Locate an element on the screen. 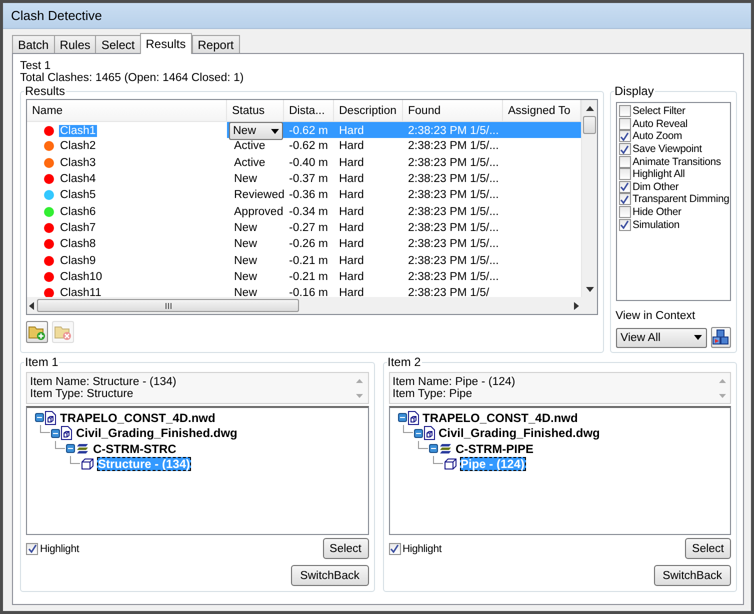  option-label: Dim Other is located at coordinates (655, 186).